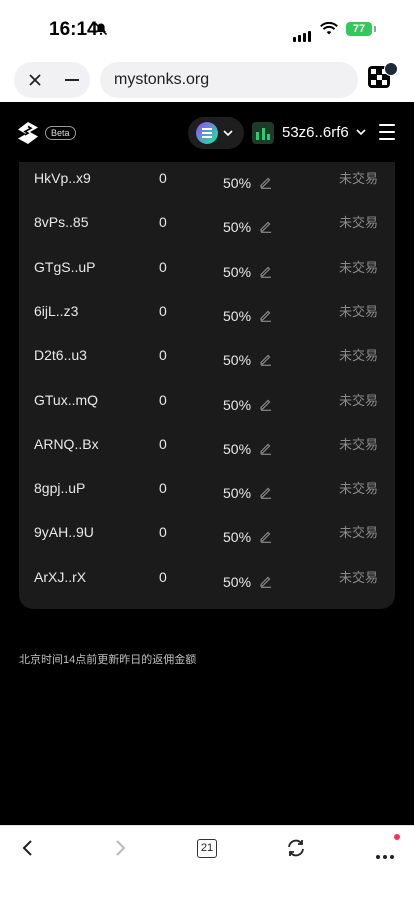 The width and height of the screenshot is (414, 901). Describe the element at coordinates (397, 837) in the screenshot. I see `notification-dot` at that location.